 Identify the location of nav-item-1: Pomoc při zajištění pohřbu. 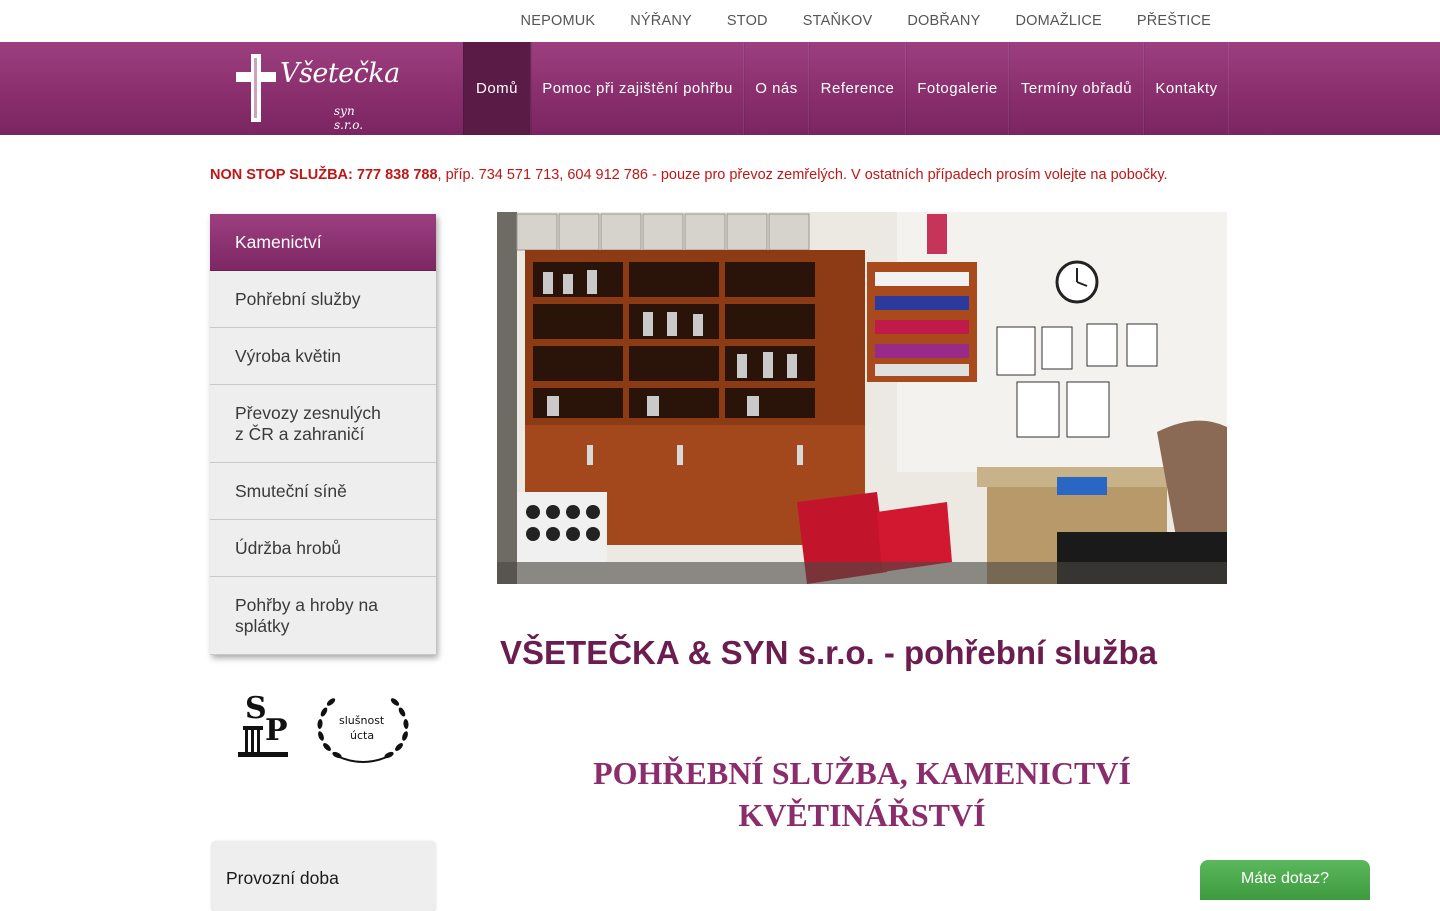
(637, 88).